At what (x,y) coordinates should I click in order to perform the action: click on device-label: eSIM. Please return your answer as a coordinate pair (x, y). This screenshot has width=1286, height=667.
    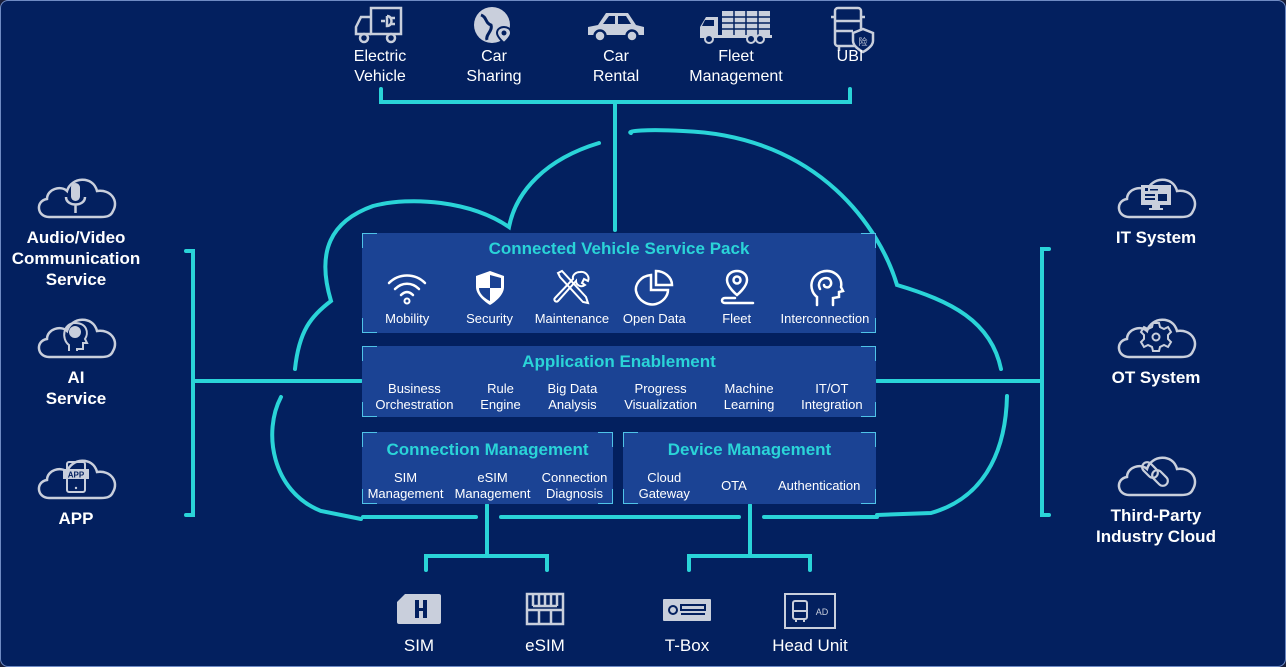
    Looking at the image, I should click on (545, 645).